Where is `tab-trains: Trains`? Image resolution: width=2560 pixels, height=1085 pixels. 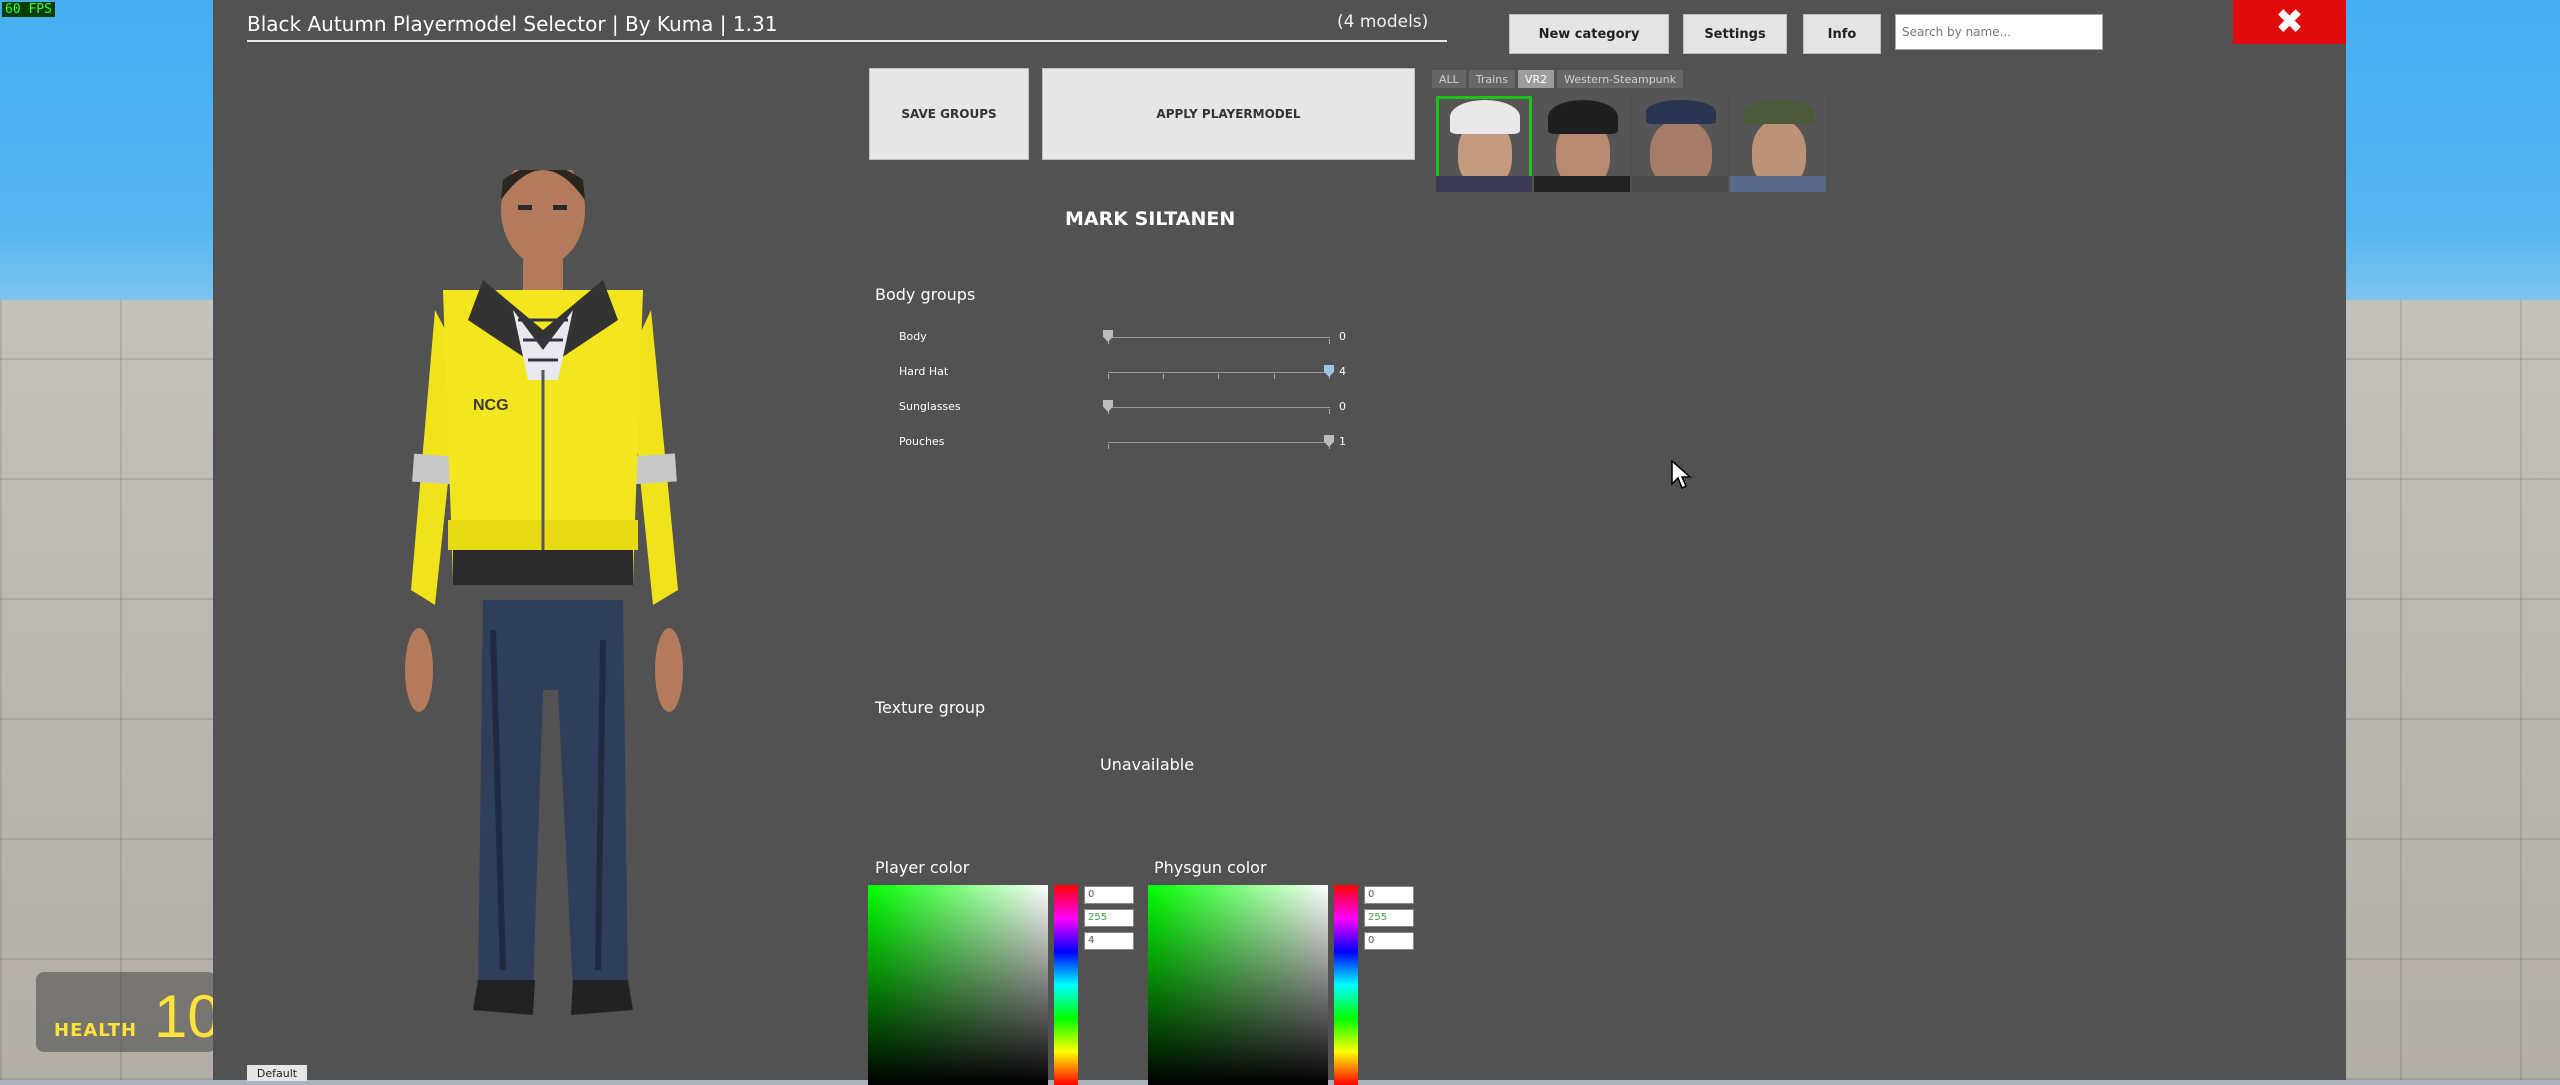
tab-trains: Trains is located at coordinates (1491, 79).